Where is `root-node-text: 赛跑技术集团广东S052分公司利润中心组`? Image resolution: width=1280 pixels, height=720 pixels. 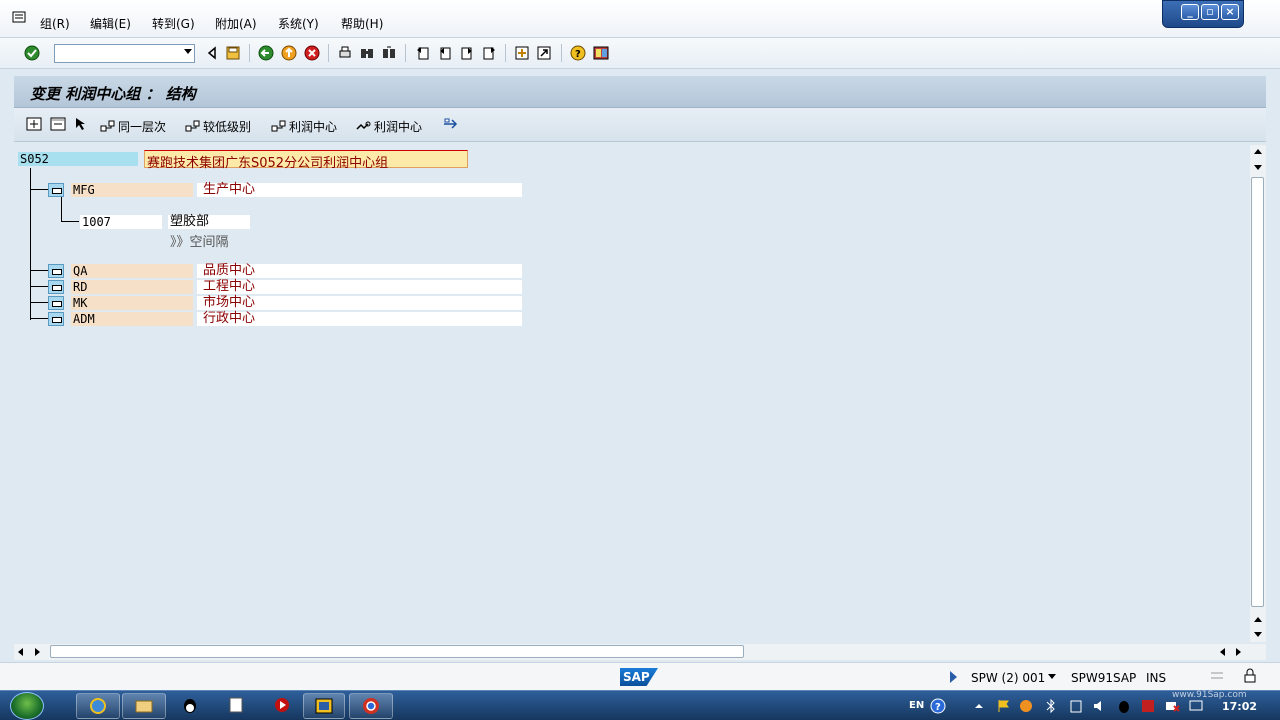
root-node-text: 赛跑技术集团广东S052分公司利润中心组 is located at coordinates (268, 163).